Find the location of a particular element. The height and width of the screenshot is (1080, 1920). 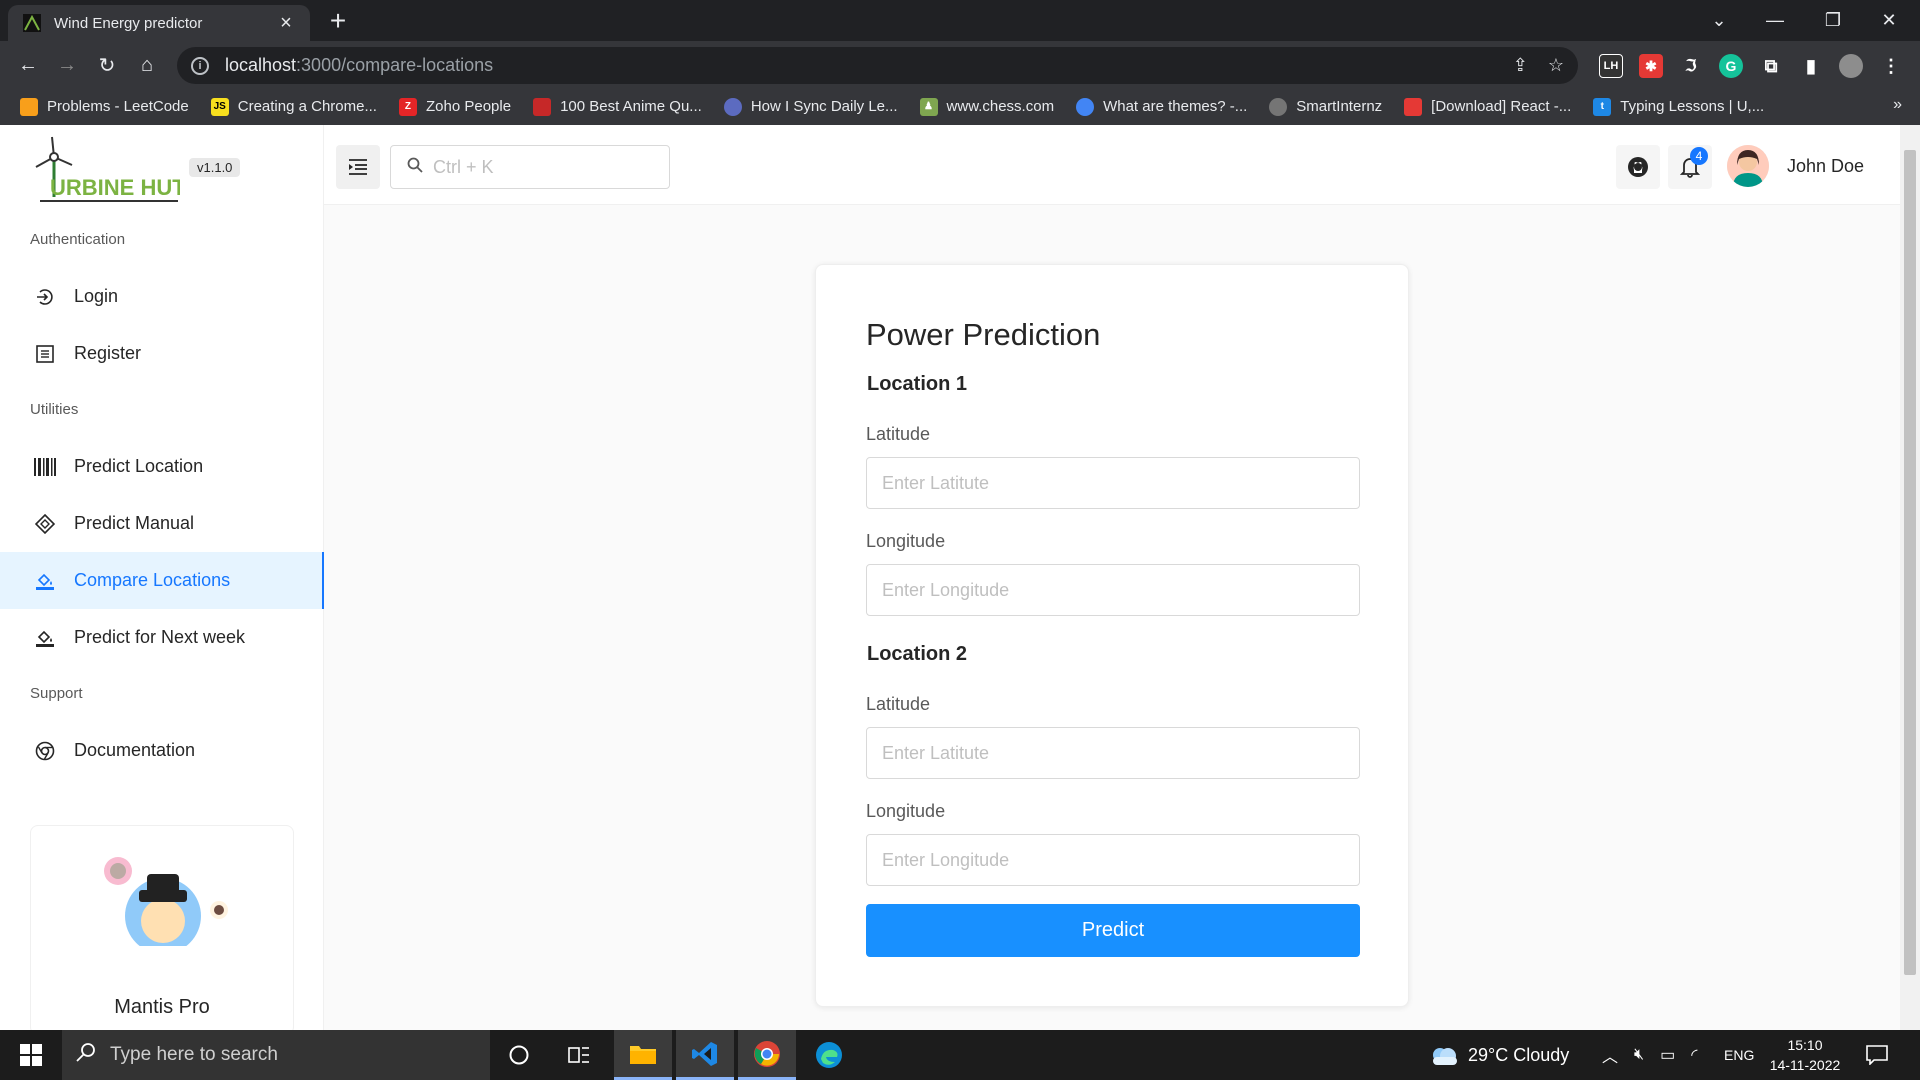

task-view-button is located at coordinates (579, 1055).